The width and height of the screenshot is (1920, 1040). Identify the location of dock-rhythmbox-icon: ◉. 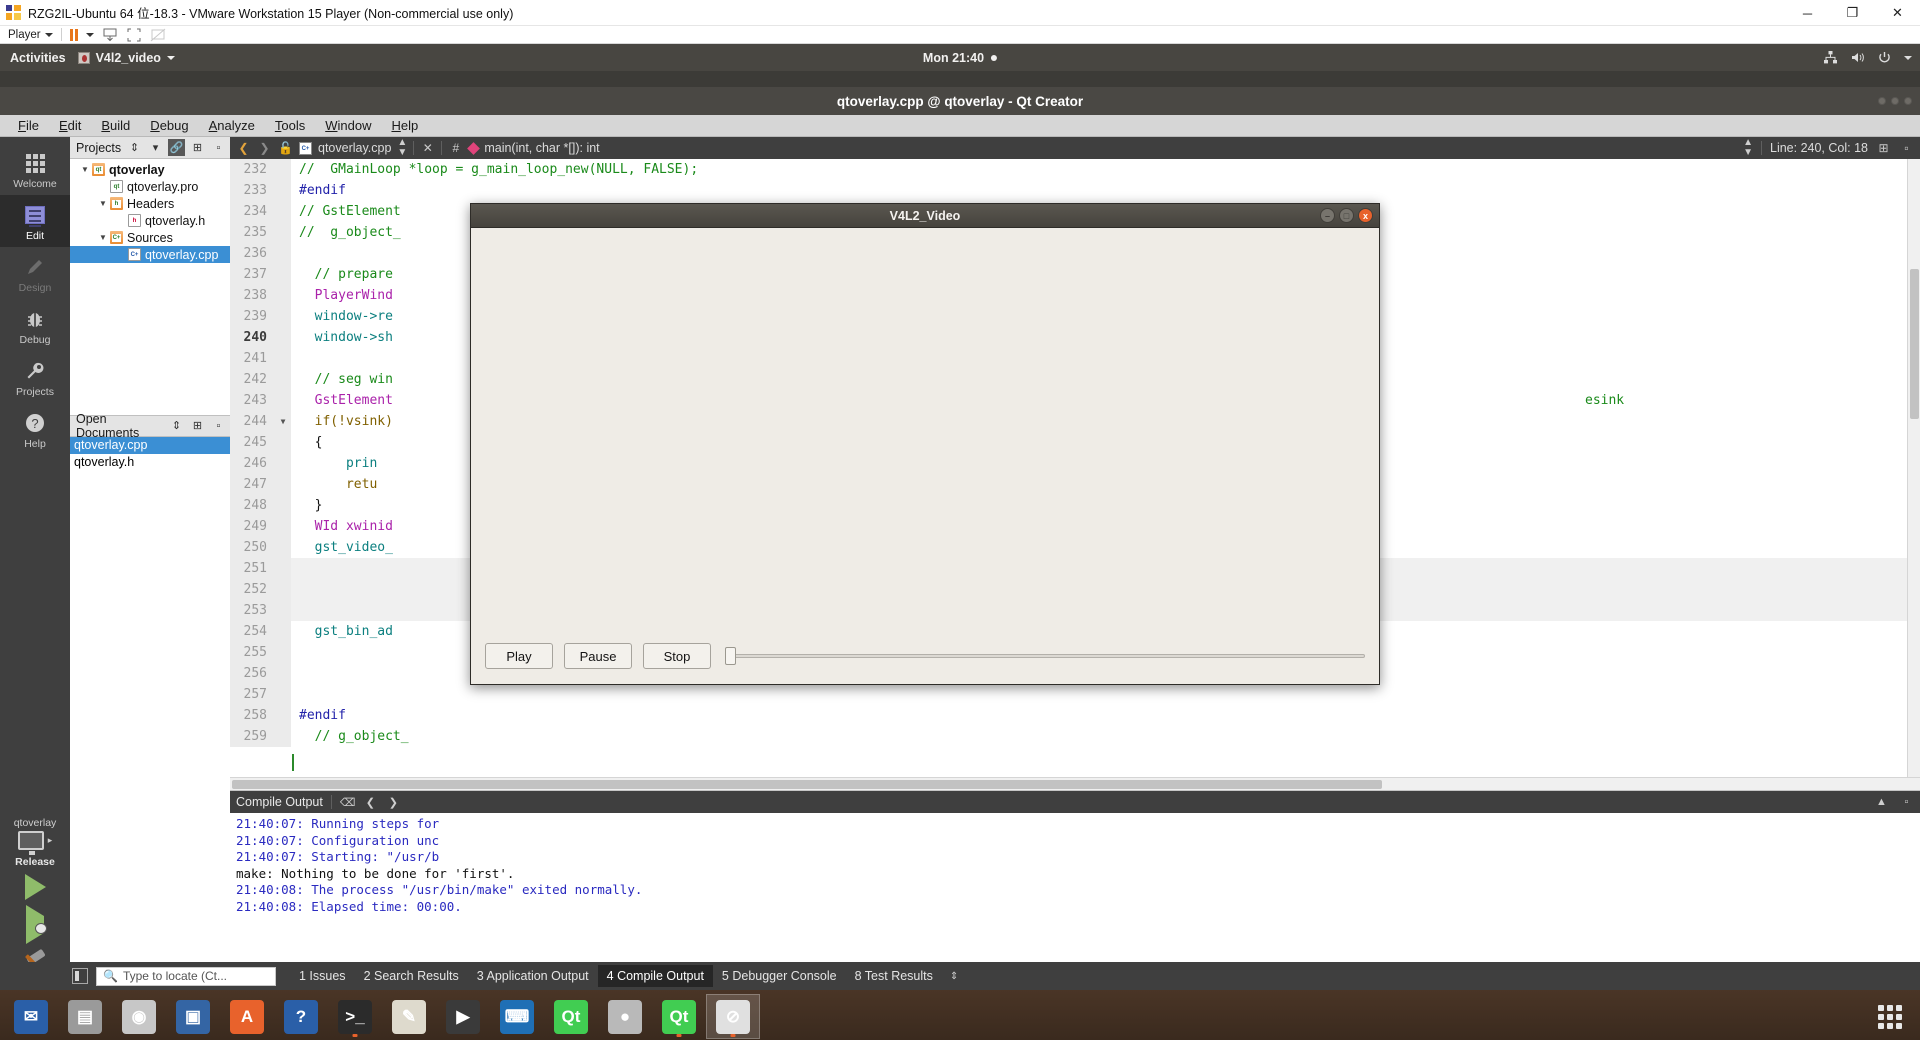
(139, 1016).